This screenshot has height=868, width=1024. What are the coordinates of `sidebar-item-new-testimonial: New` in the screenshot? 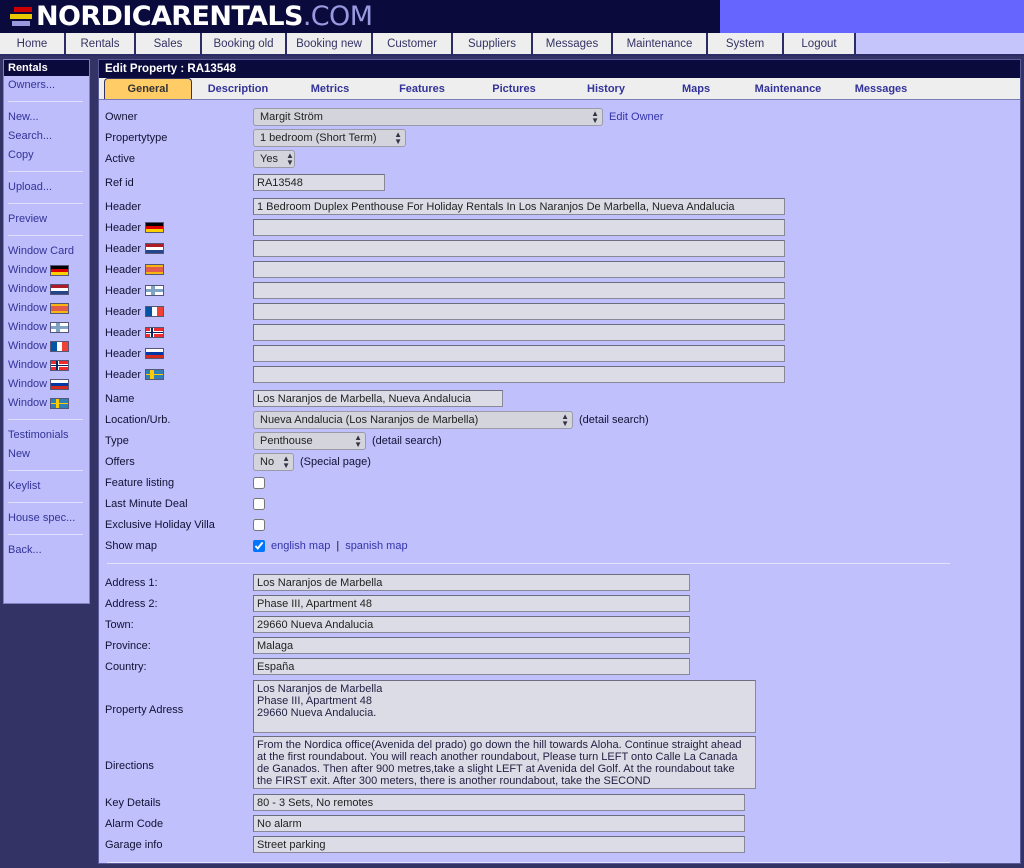 It's located at (46, 454).